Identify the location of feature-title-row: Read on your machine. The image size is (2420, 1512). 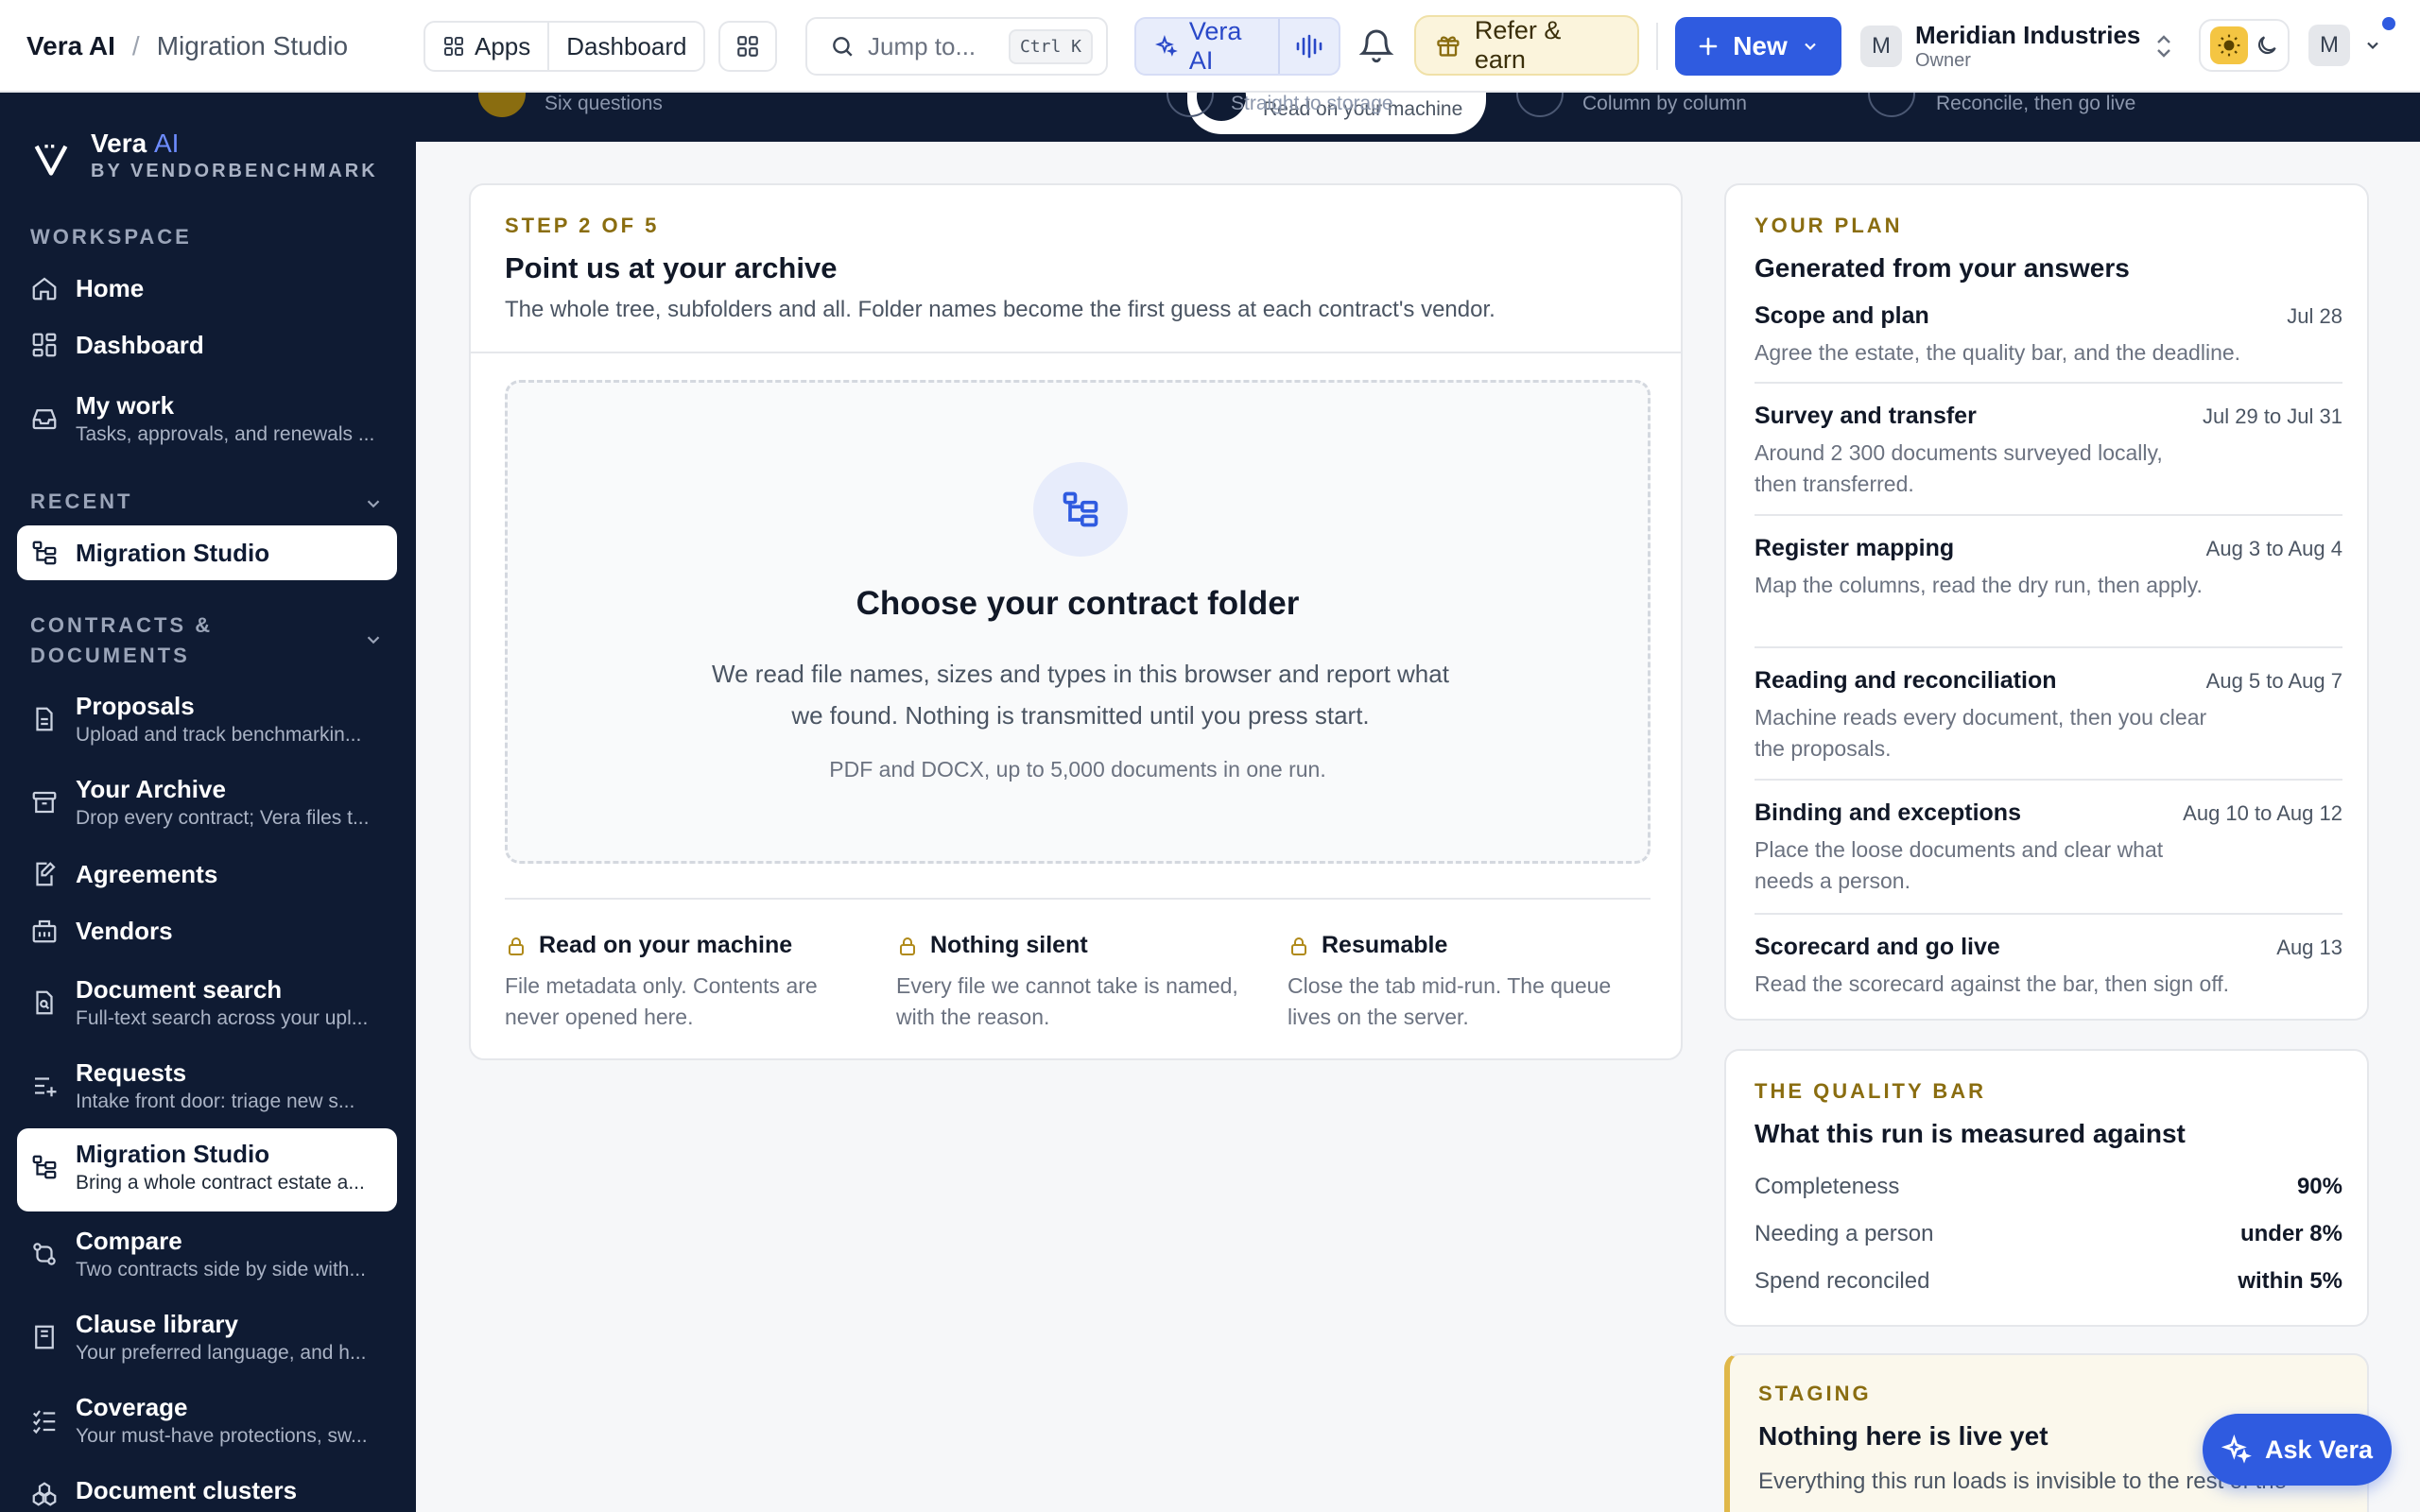
(689, 945).